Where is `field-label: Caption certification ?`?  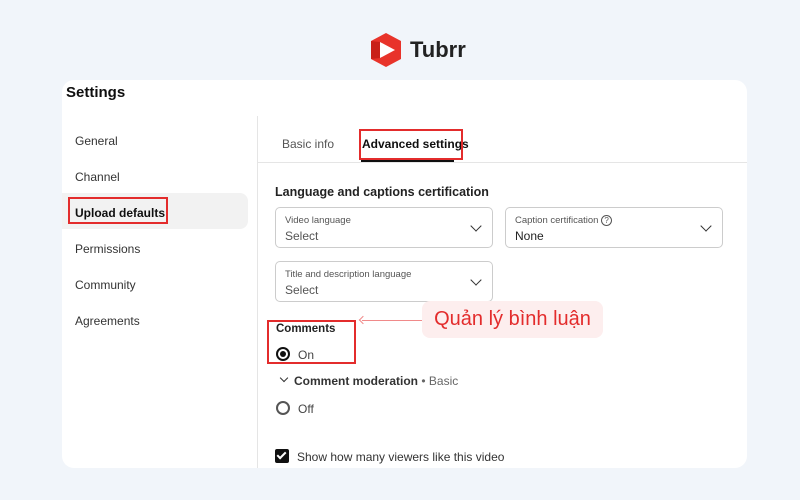 field-label: Caption certification ? is located at coordinates (564, 220).